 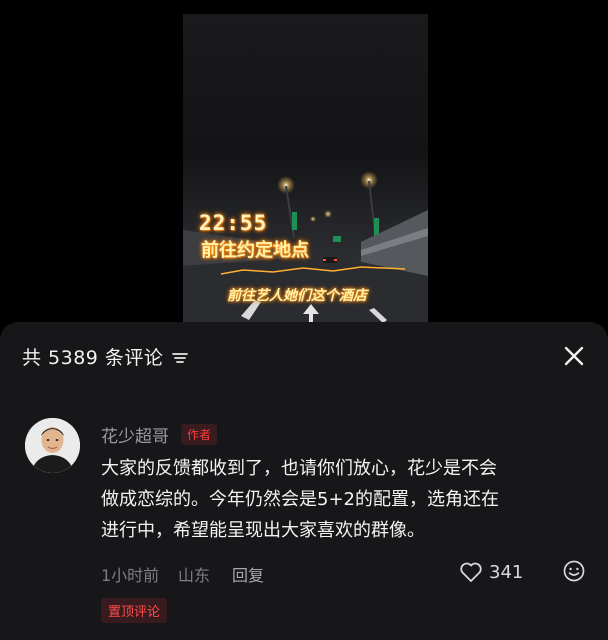 I want to click on emoji-reaction-button, so click(x=574, y=571).